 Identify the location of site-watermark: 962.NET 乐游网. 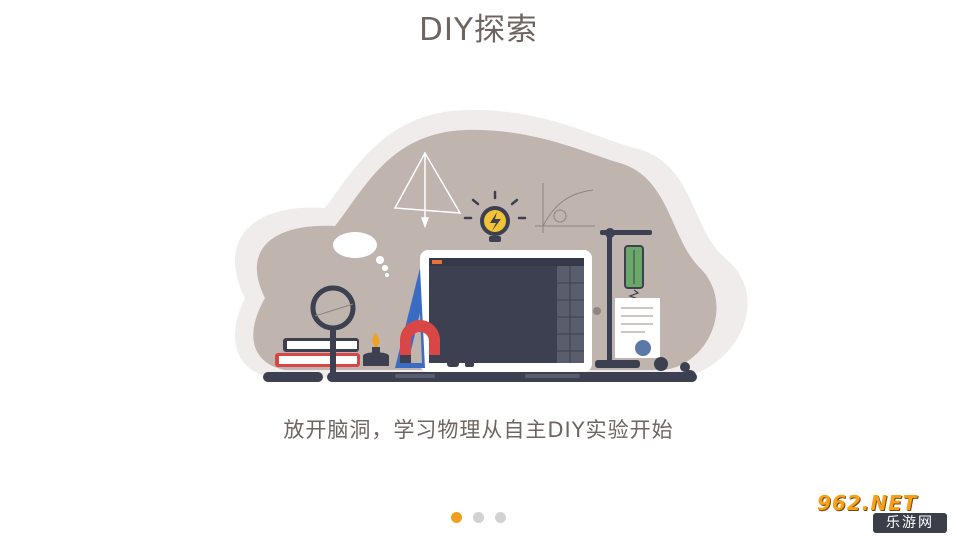
(884, 513).